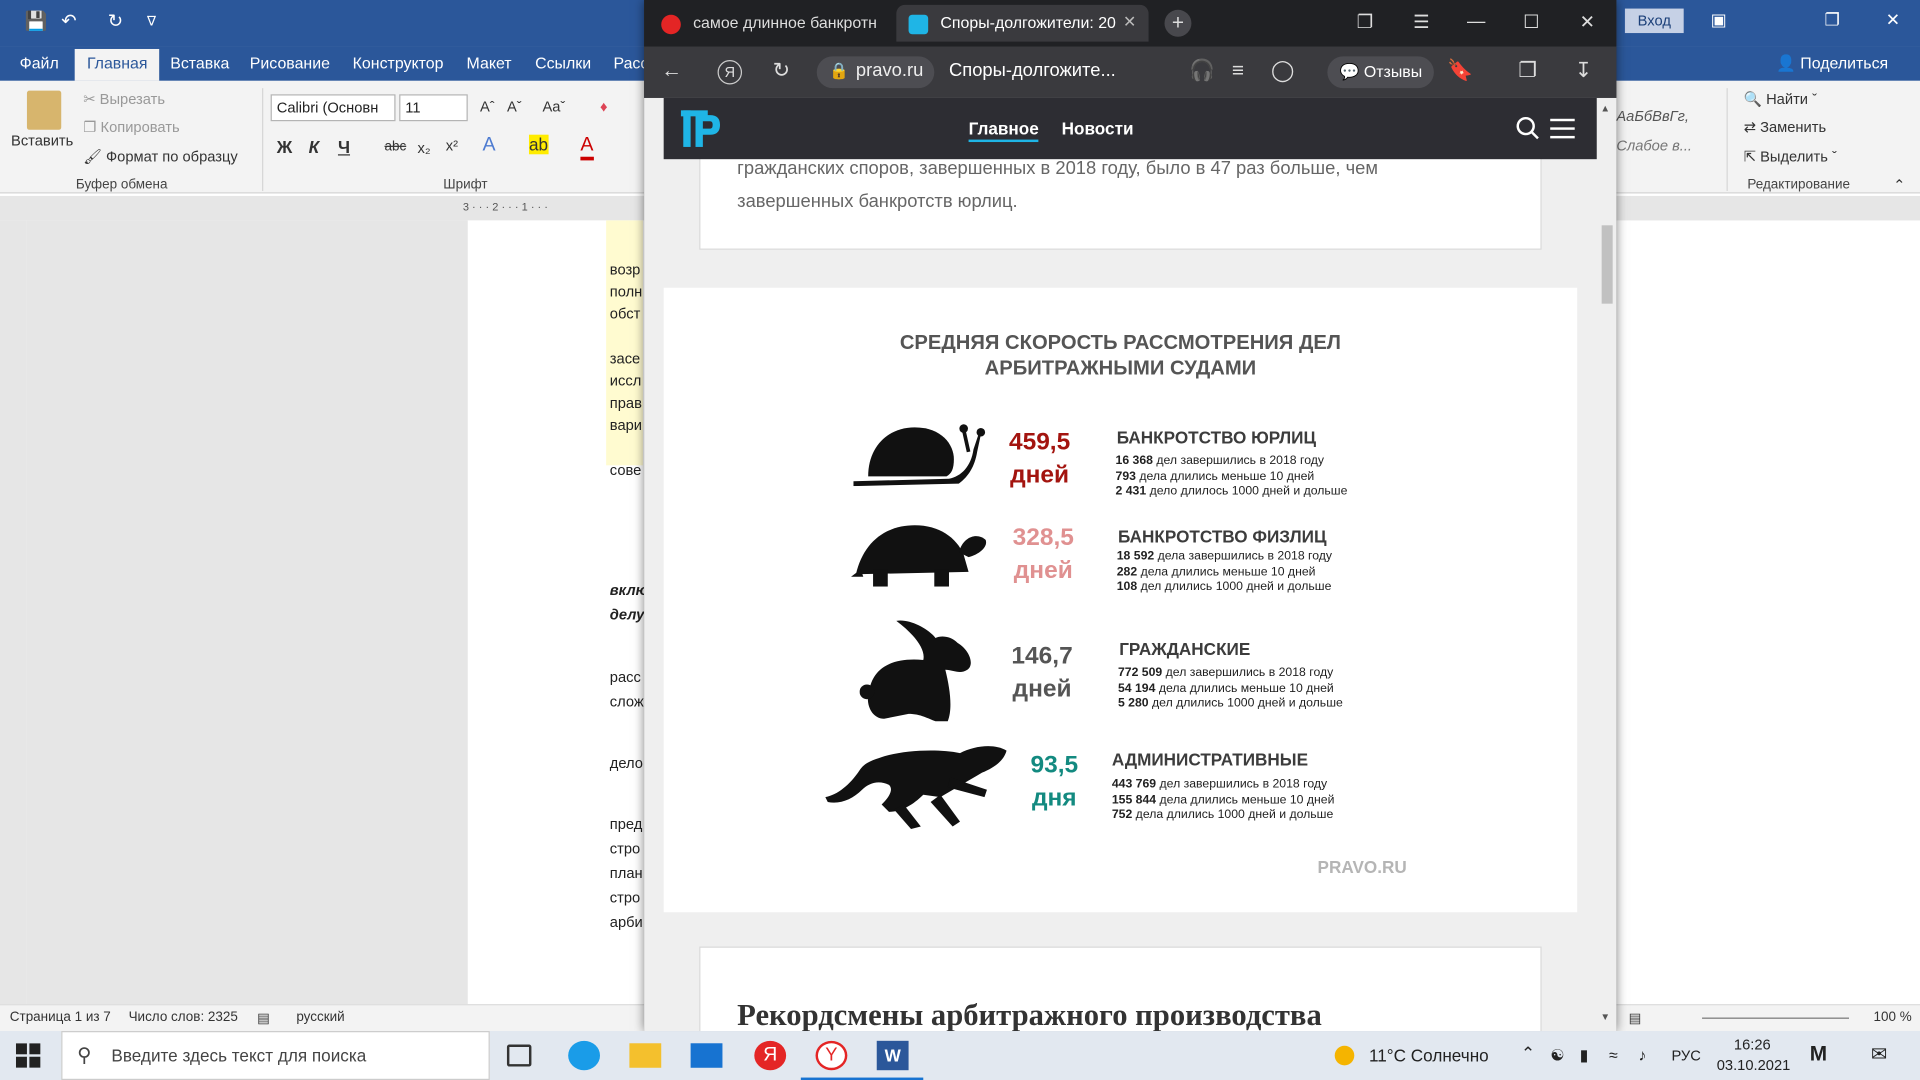 The width and height of the screenshot is (1920, 1080). Describe the element at coordinates (645, 1055) in the screenshot. I see `file-explorer-icon` at that location.